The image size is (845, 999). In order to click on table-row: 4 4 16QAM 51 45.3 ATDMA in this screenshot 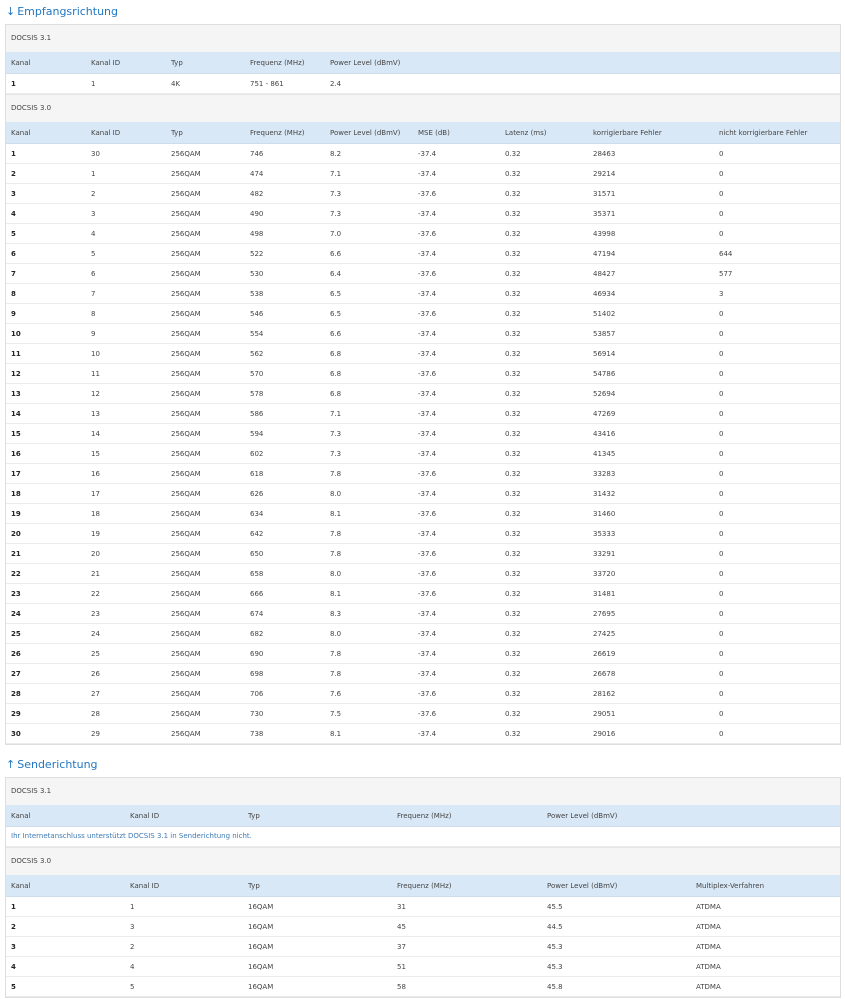, I will do `click(423, 966)`.